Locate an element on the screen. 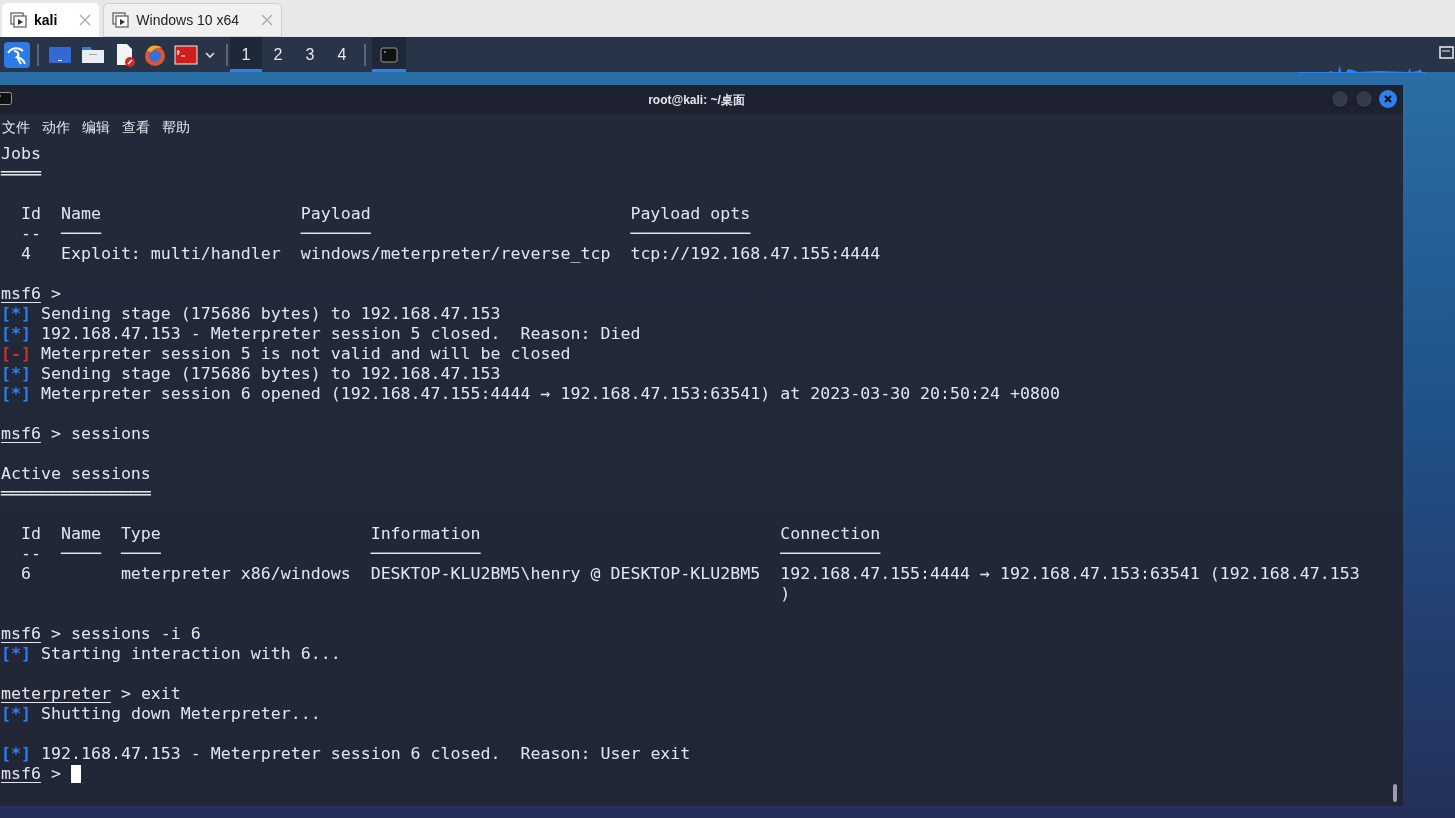 The width and height of the screenshot is (1455, 818). terminal-text: -- ──── ─────── ──────────── is located at coordinates (385, 234).